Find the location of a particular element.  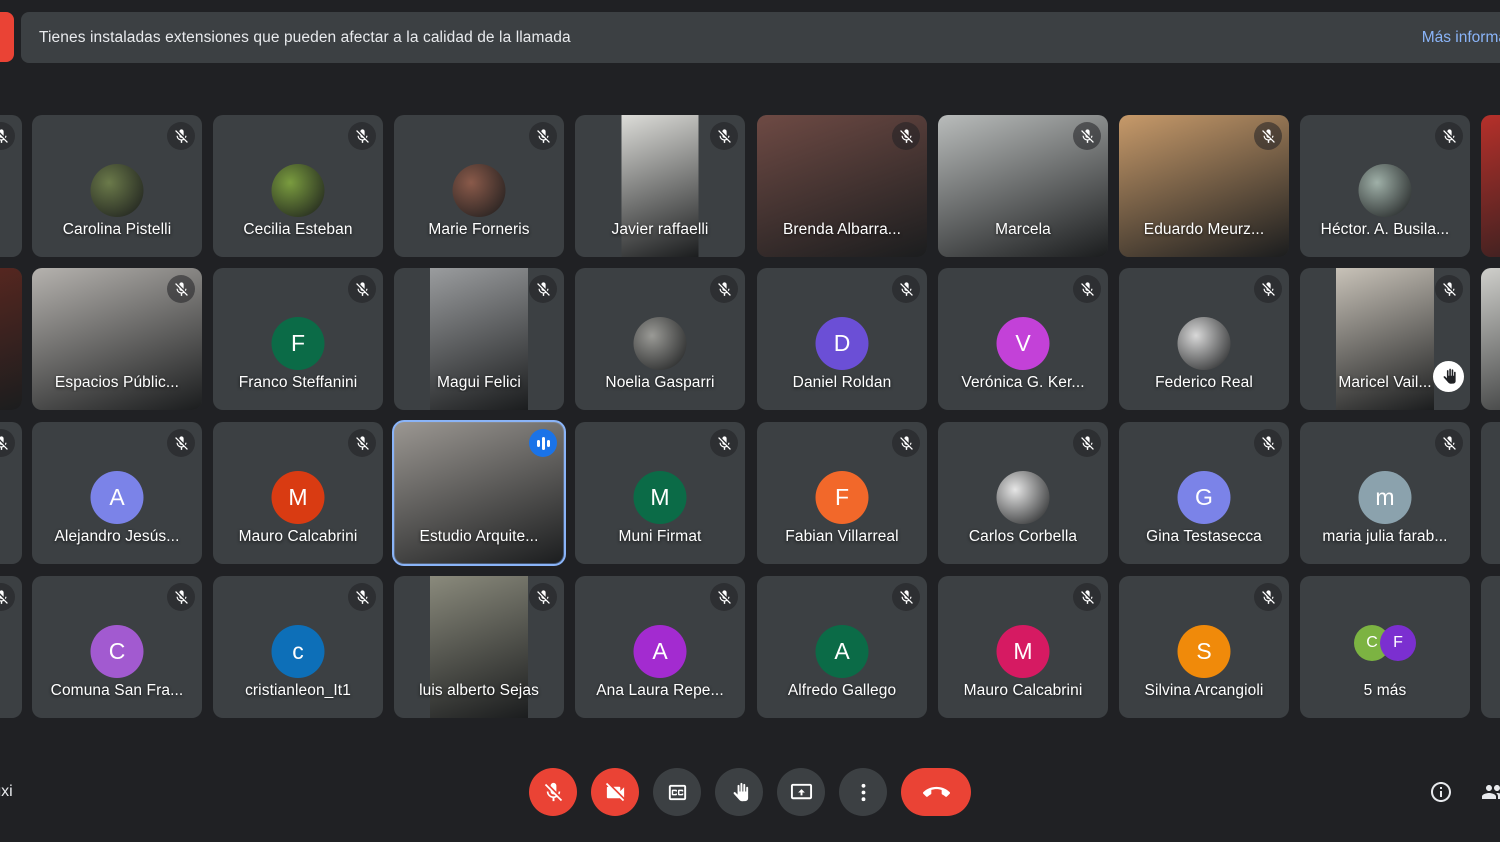

participant-tile: Javier raffaelli is located at coordinates (660, 186).